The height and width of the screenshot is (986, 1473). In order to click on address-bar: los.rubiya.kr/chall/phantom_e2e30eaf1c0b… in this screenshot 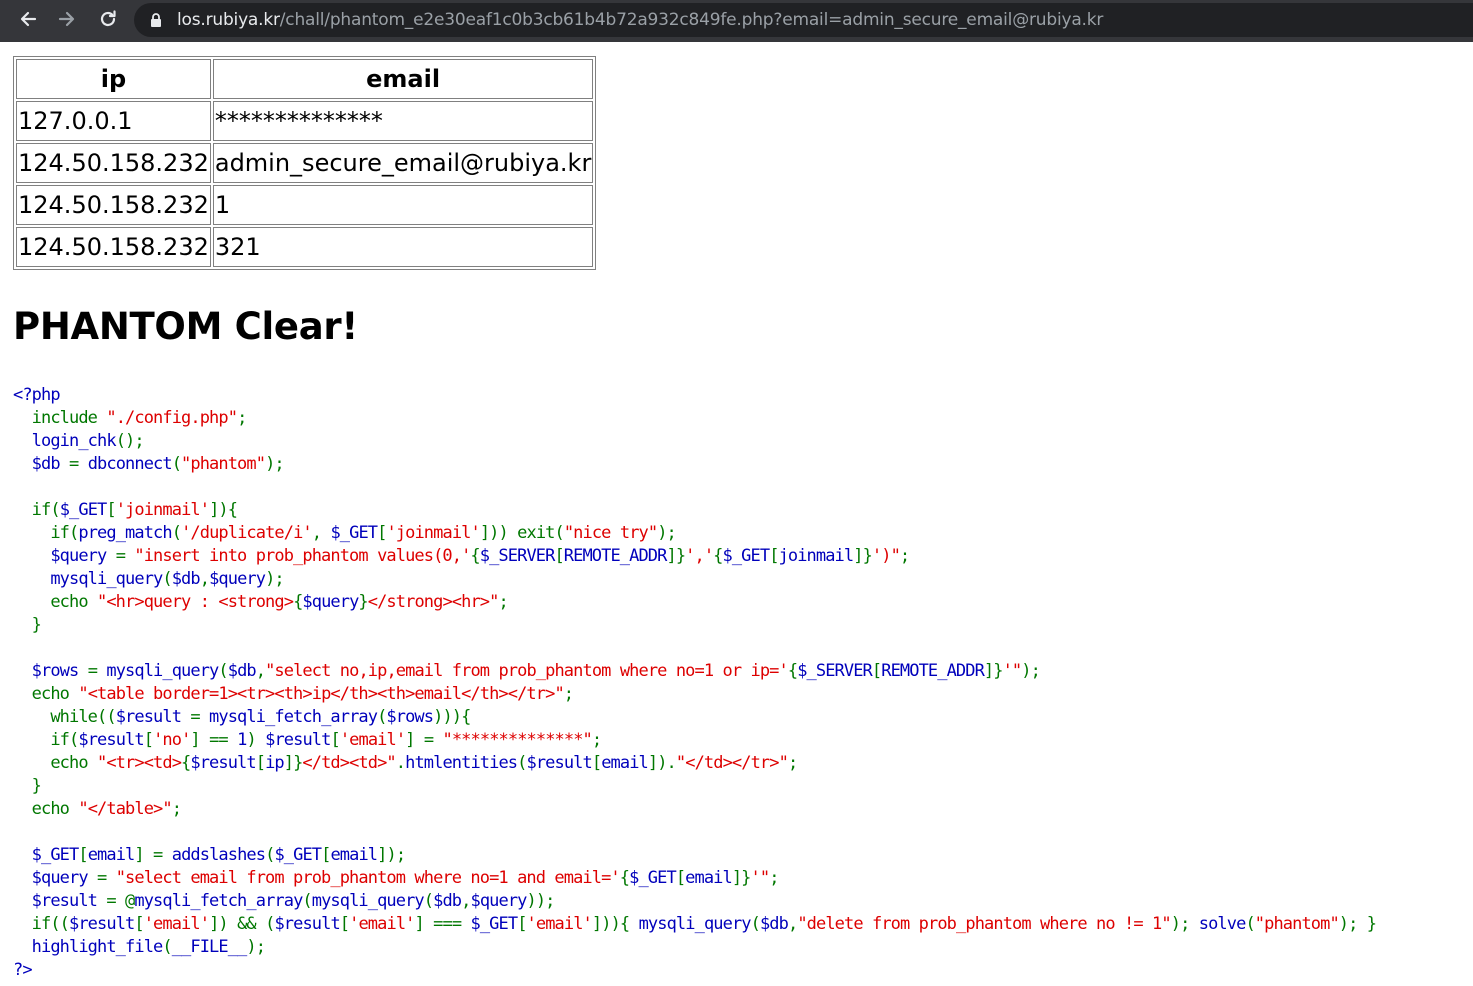, I will do `click(803, 20)`.